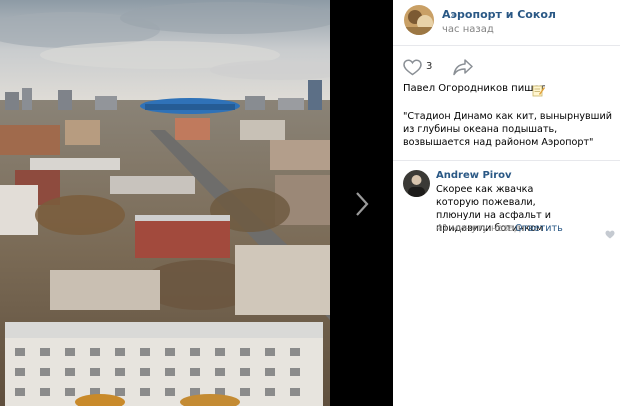 This screenshot has width=620, height=406. What do you see at coordinates (463, 67) in the screenshot?
I see `share-arrow-icon` at bounding box center [463, 67].